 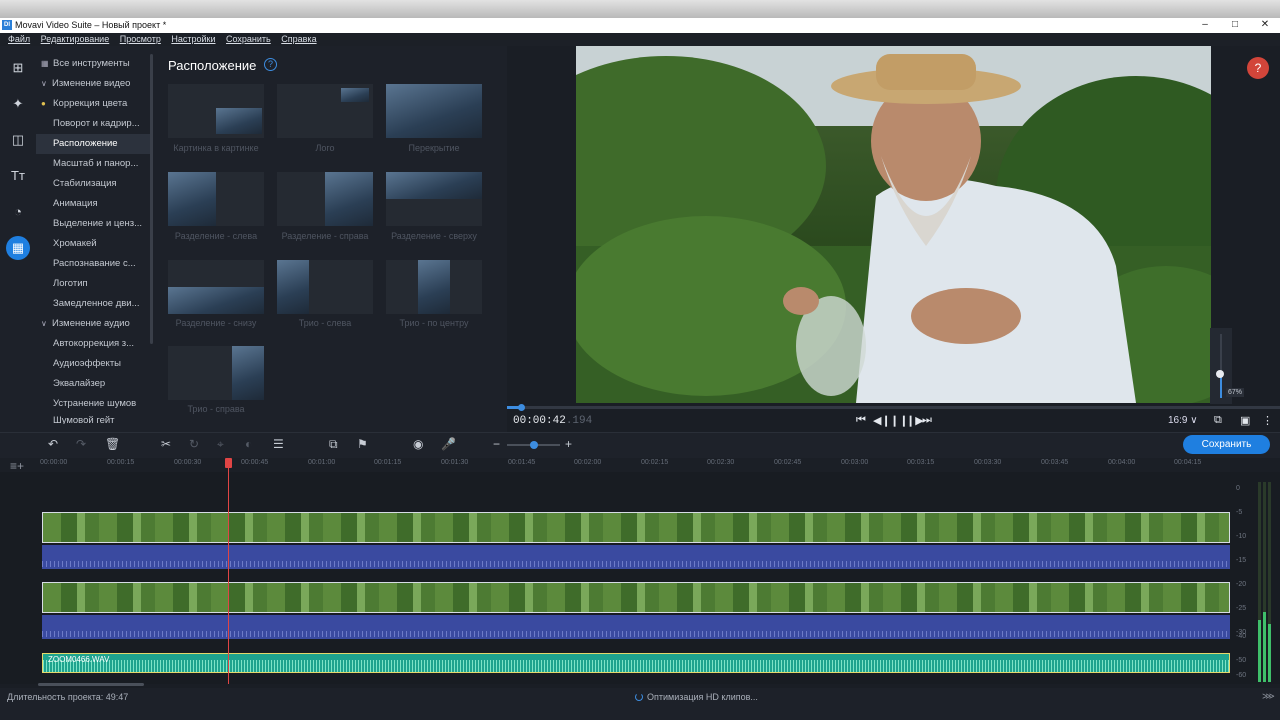 I want to click on tile-trio-right, so click(x=216, y=373).